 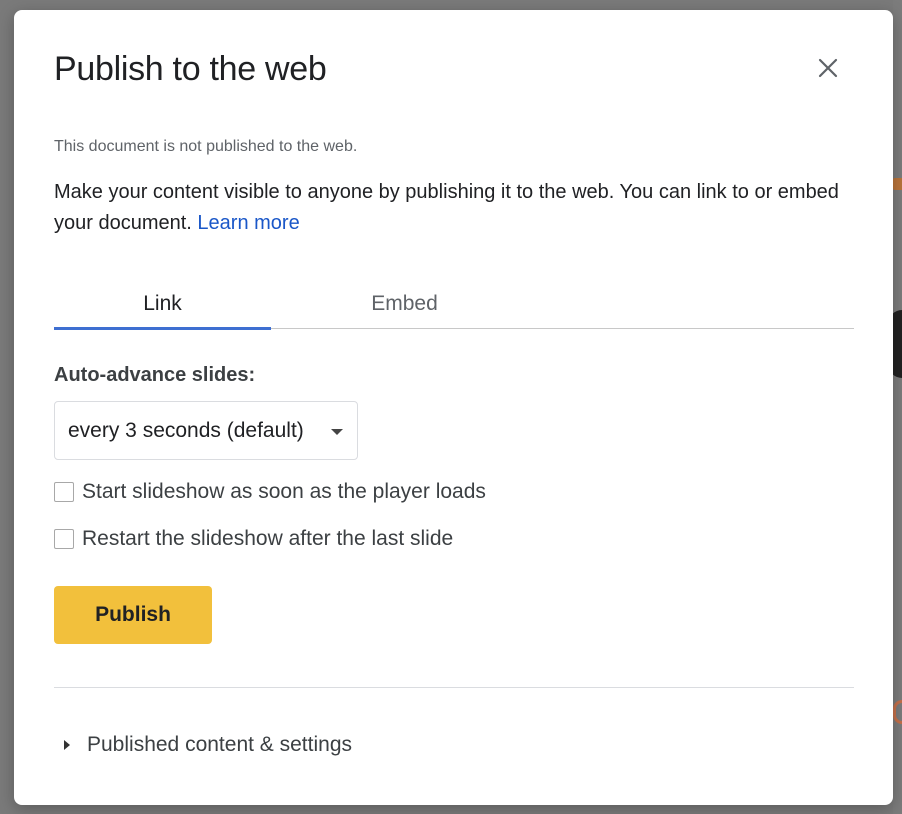 I want to click on dropdown-arrow-icon, so click(x=337, y=432).